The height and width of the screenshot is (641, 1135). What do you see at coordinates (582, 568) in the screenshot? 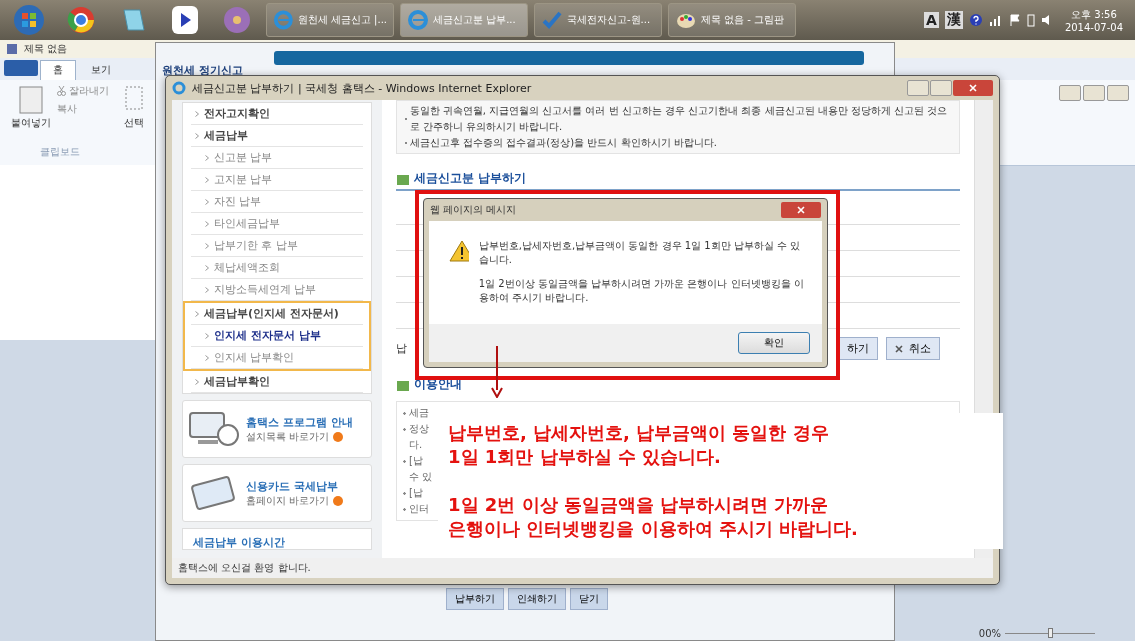
I see `status-bar: 홈택스에 오신걸 환영 합니다.` at bounding box center [582, 568].